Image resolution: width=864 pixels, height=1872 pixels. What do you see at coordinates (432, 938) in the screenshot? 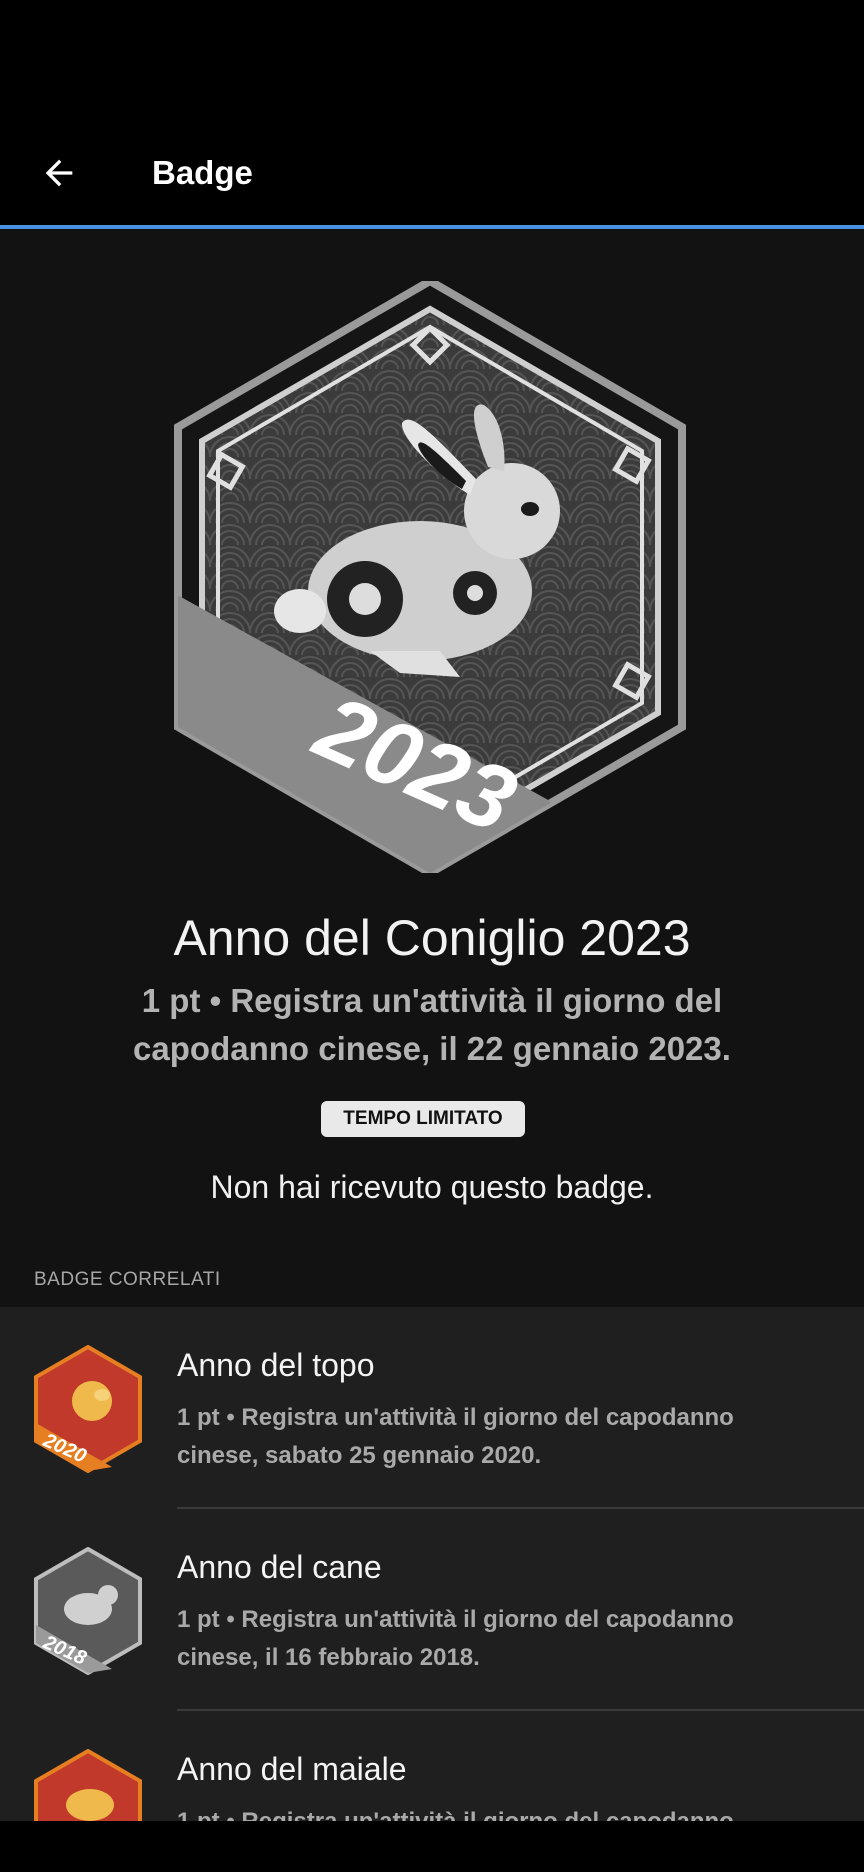
I see `badge-title: Anno del Coniglio 2023` at bounding box center [432, 938].